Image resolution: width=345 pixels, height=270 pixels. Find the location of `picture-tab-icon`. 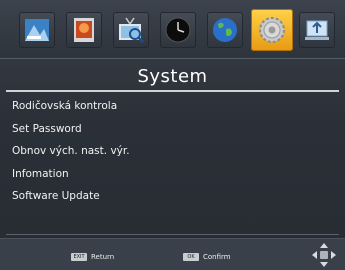

picture-tab-icon is located at coordinates (37, 30).